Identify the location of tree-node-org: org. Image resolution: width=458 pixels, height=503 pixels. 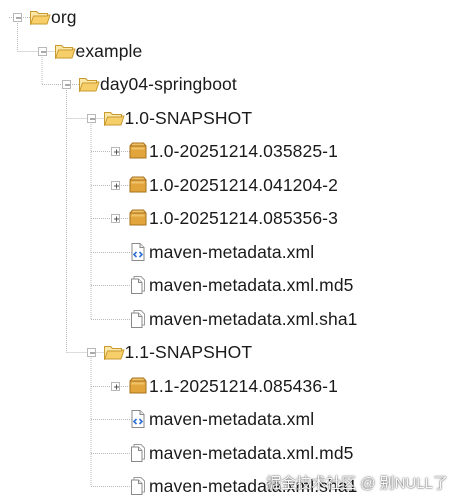
(229, 17).